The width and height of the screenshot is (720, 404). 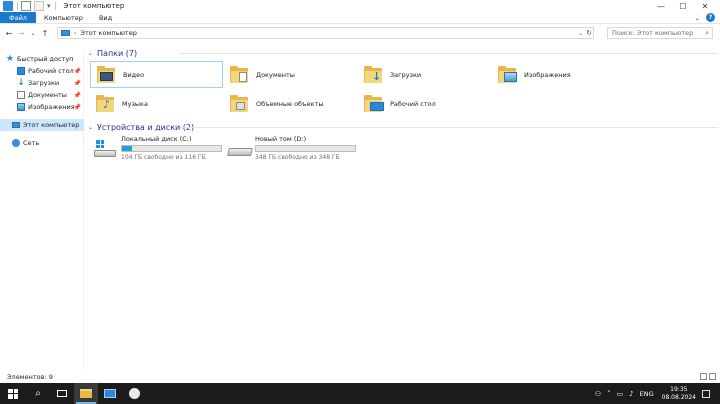 What do you see at coordinates (163, 157) in the screenshot?
I see `drive-free-space: 104 ГБ свободно из 116 ГБ` at bounding box center [163, 157].